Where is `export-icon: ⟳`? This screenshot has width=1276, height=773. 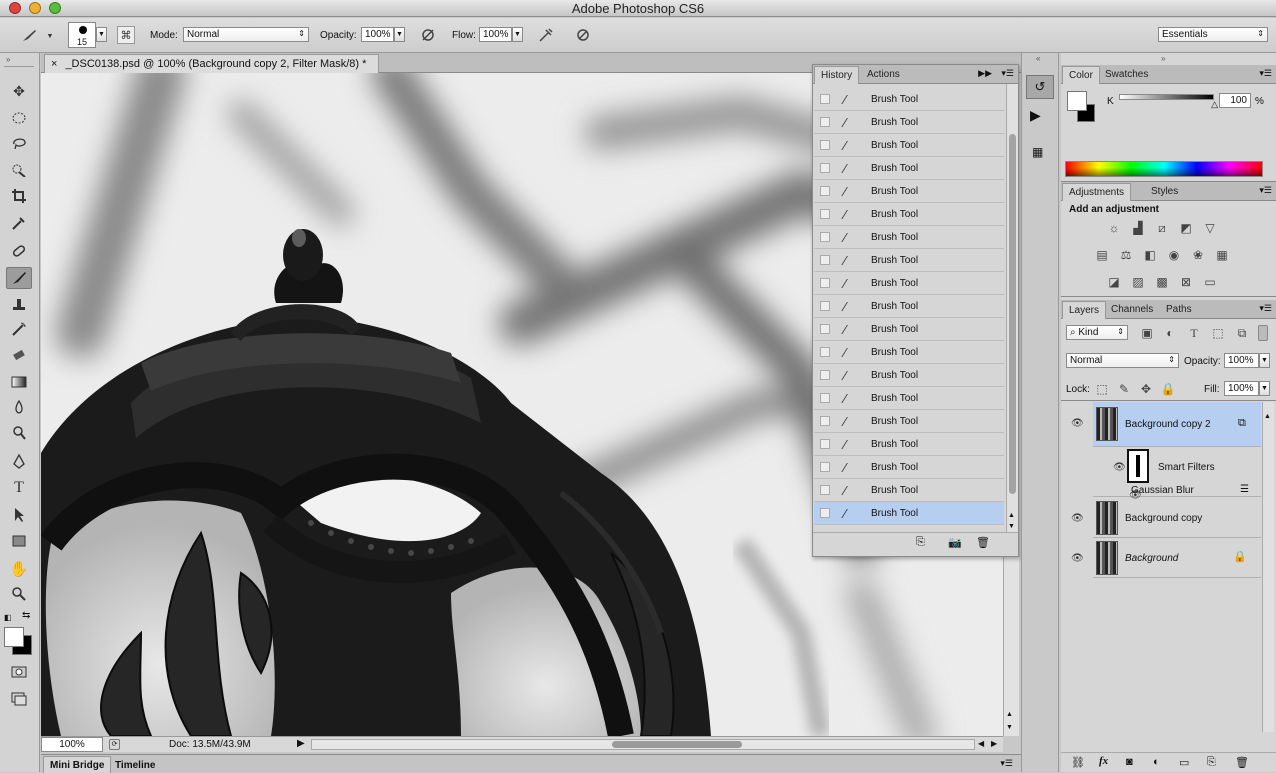 export-icon: ⟳ is located at coordinates (114, 744).